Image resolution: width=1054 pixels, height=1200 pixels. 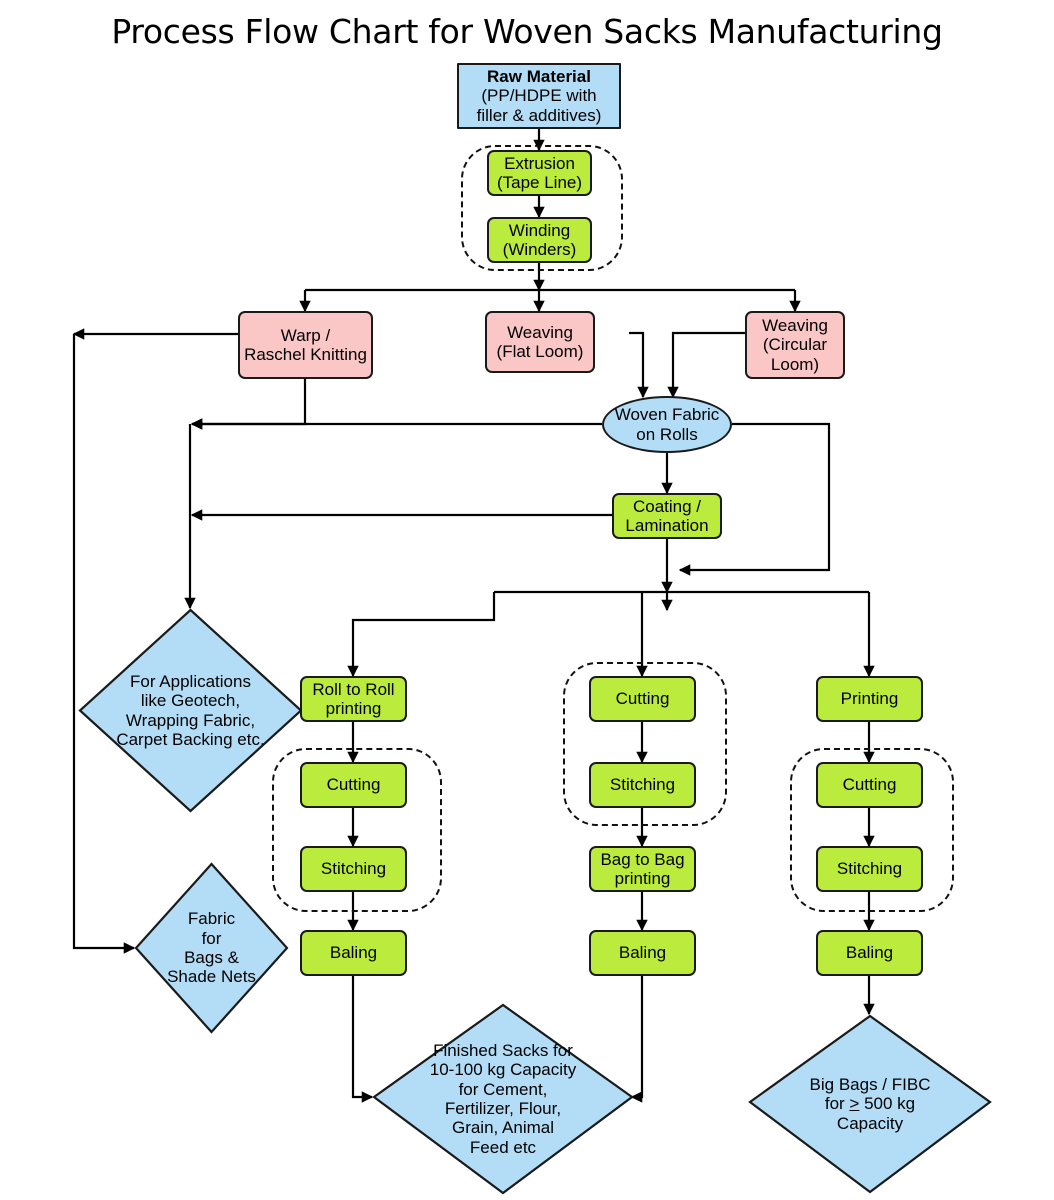 I want to click on node-extrusion: Extrusion (Tape Line), so click(x=539, y=173).